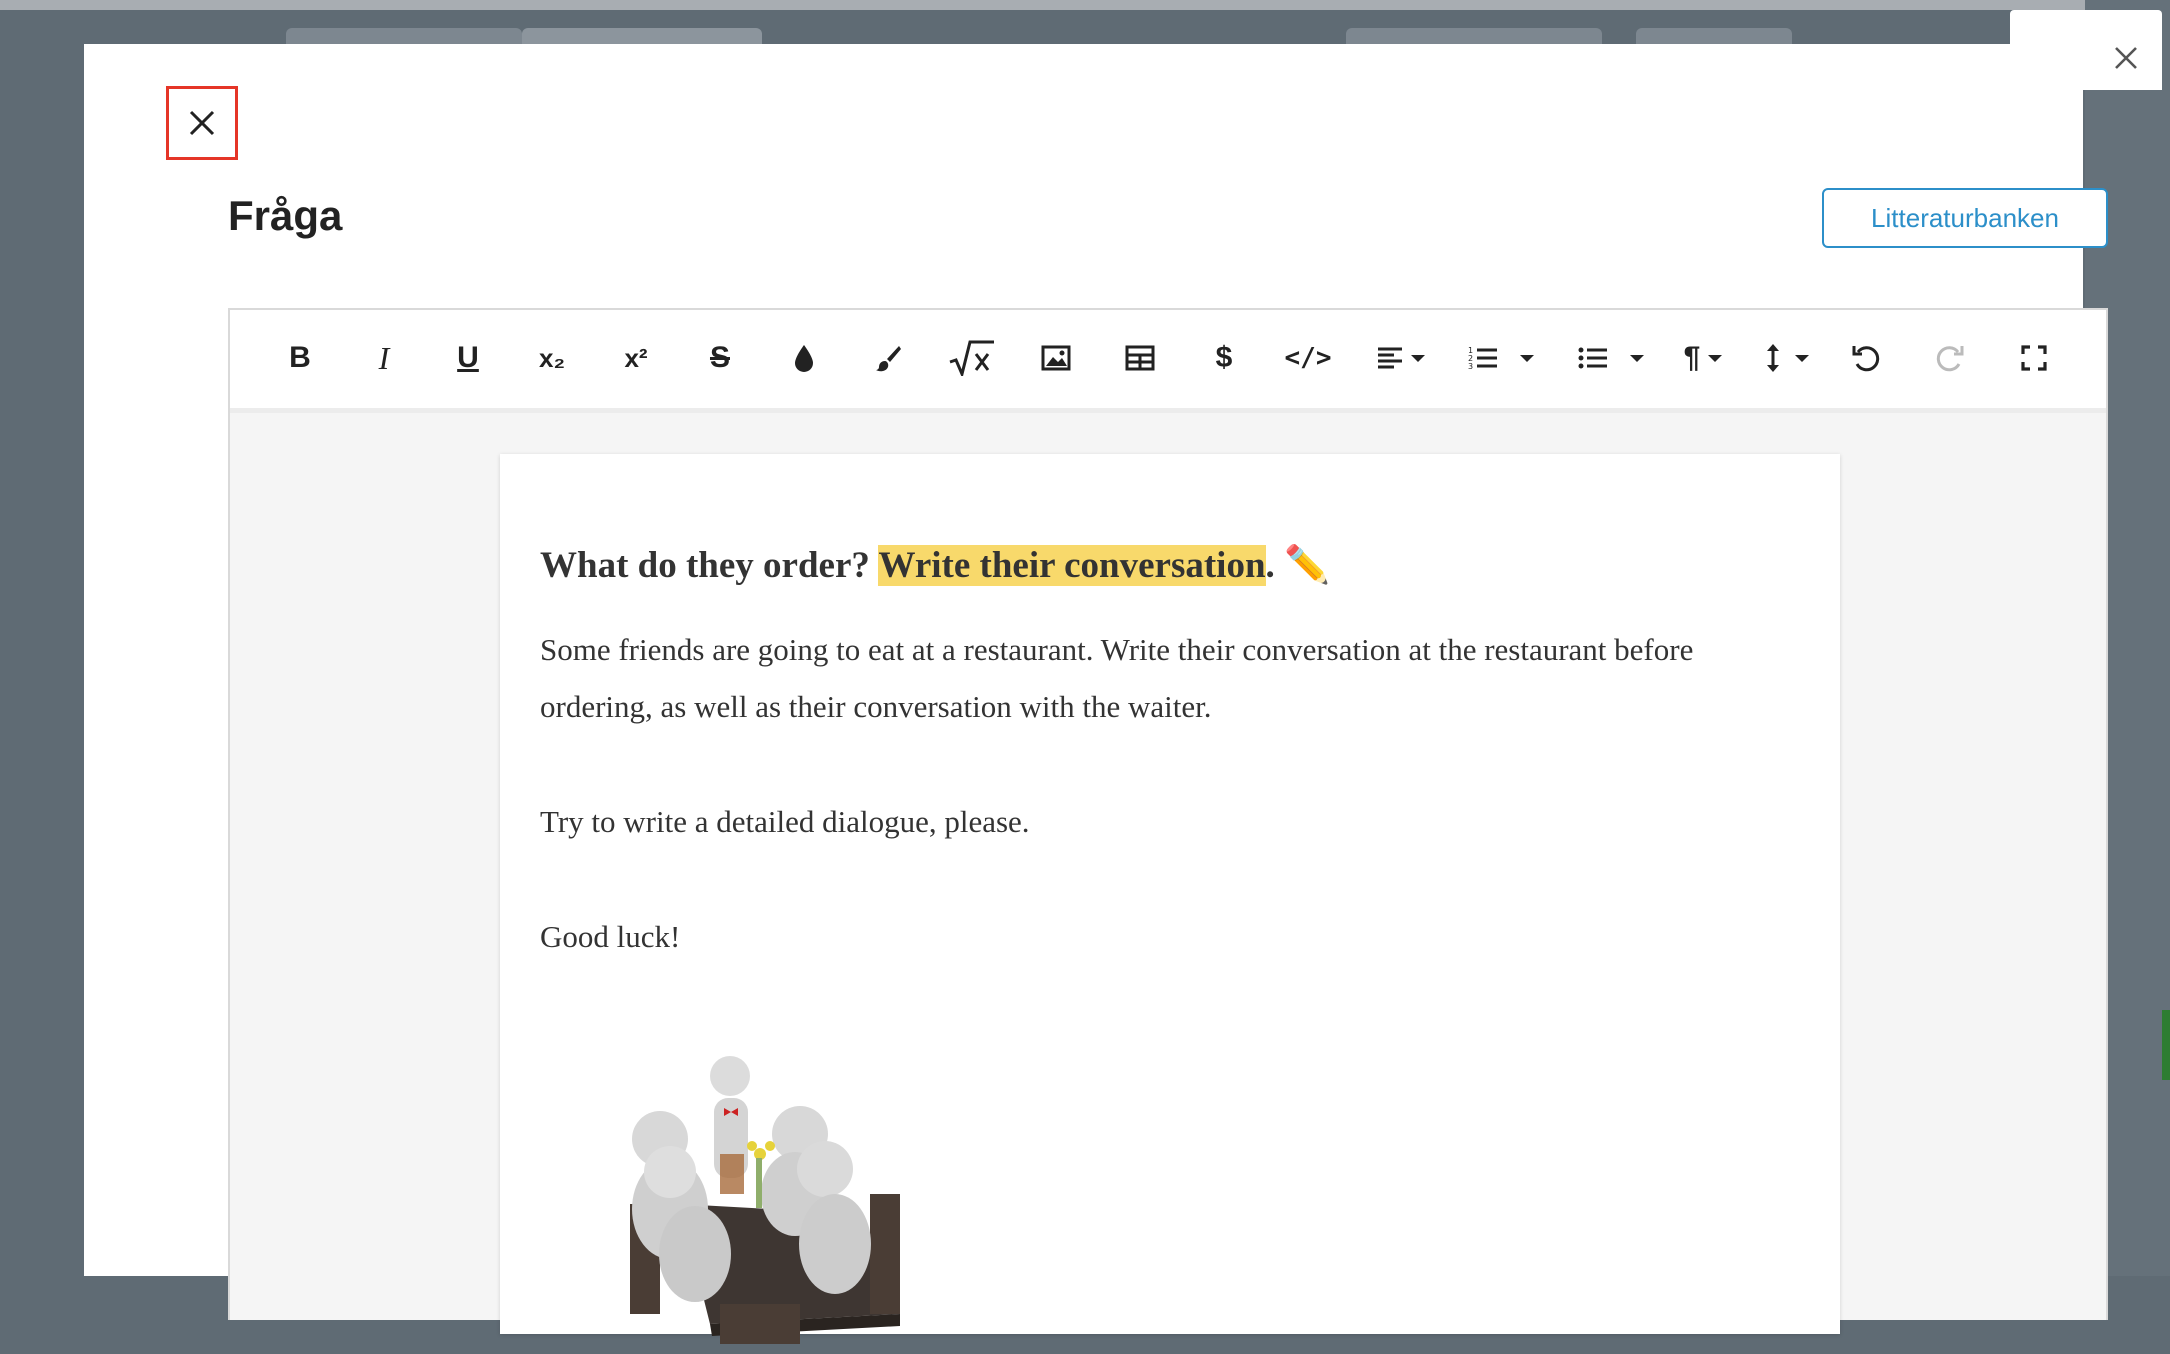 The height and width of the screenshot is (1354, 2170). Describe the element at coordinates (1501, 358) in the screenshot. I see `ordered-list-icon: 123` at that location.